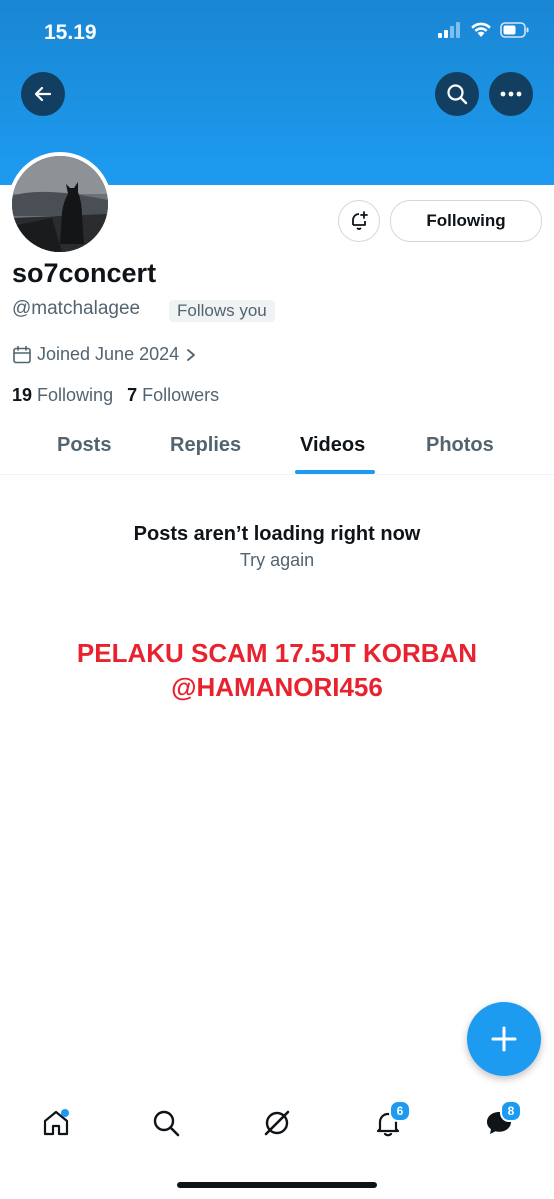 This screenshot has height=1199, width=554. I want to click on chevron-right-icon, so click(191, 354).